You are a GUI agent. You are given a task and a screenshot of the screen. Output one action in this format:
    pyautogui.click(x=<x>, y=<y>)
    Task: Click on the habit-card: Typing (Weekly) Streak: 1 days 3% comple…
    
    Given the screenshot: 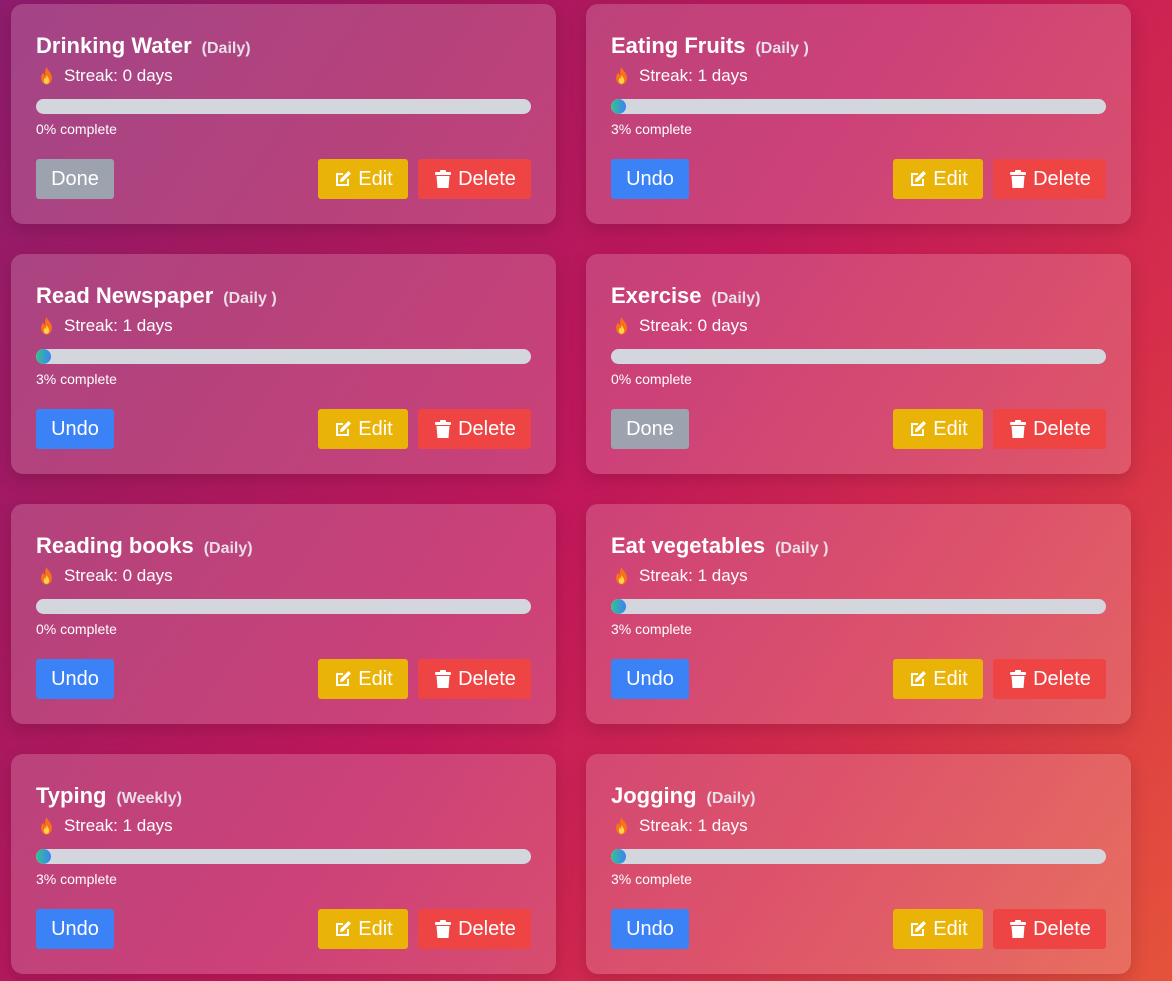 What is the action you would take?
    pyautogui.click(x=283, y=864)
    